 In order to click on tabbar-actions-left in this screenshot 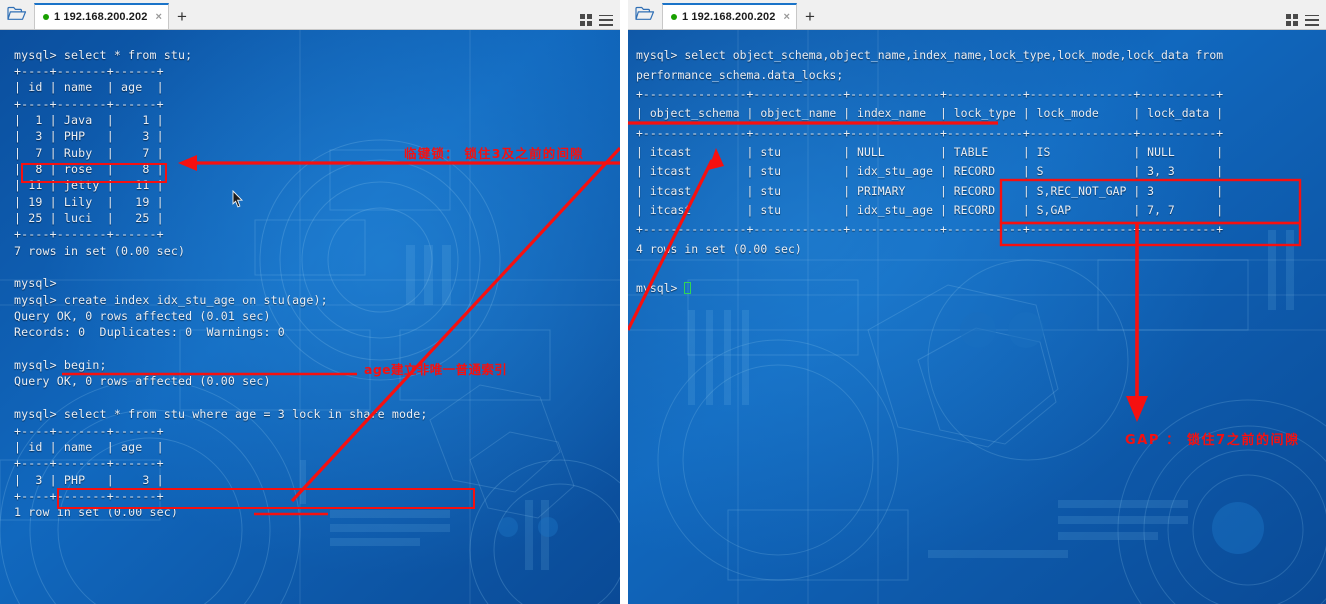, I will do `click(600, 21)`.